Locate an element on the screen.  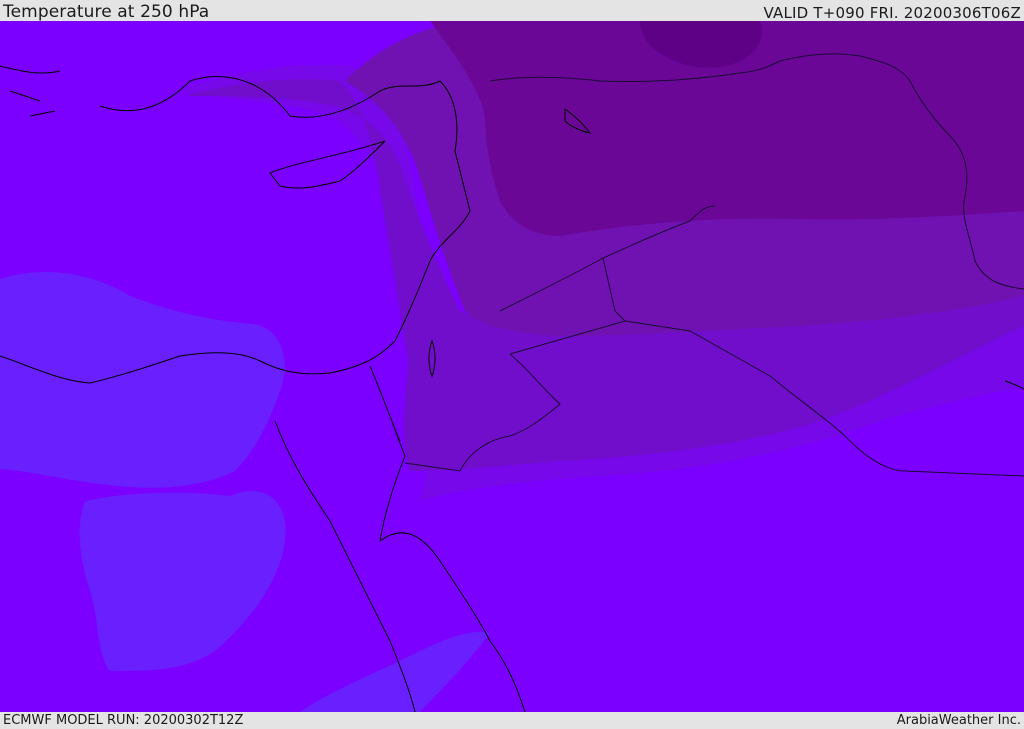
model-run-label: ECMWF MODEL RUN: 20200302T12Z is located at coordinates (123, 720).